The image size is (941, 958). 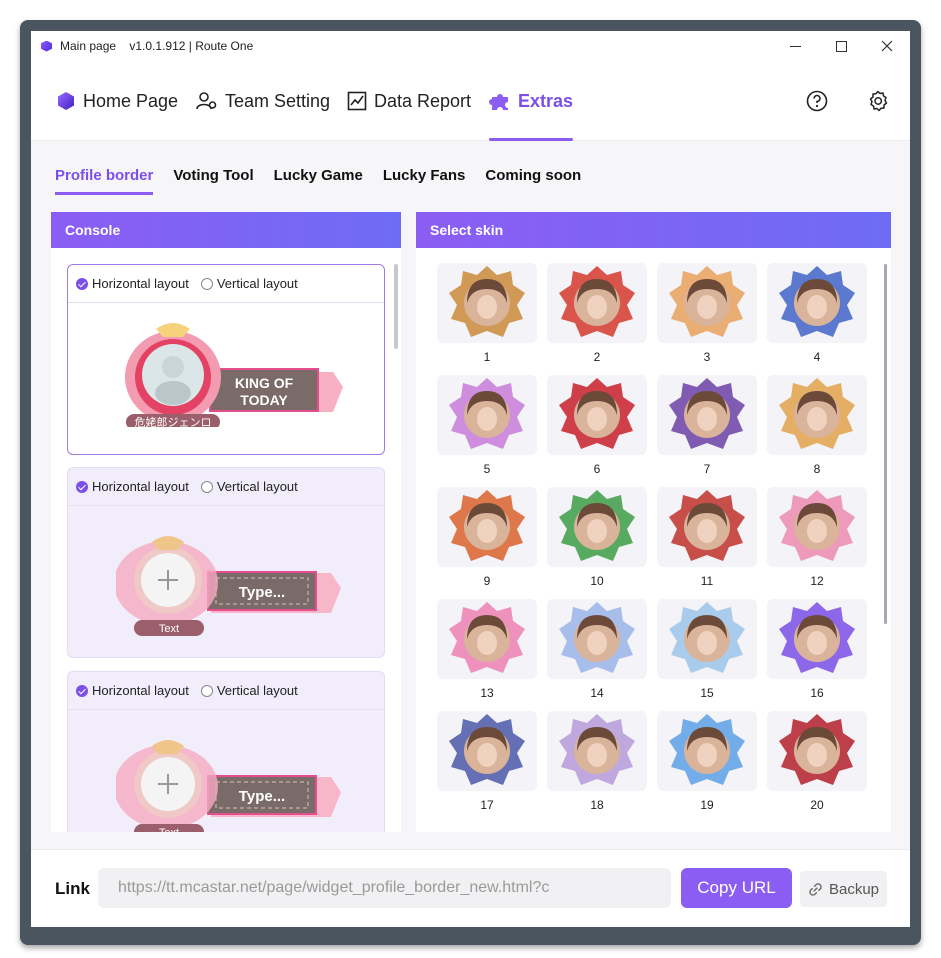 What do you see at coordinates (357, 101) in the screenshot?
I see `chart-report-icon` at bounding box center [357, 101].